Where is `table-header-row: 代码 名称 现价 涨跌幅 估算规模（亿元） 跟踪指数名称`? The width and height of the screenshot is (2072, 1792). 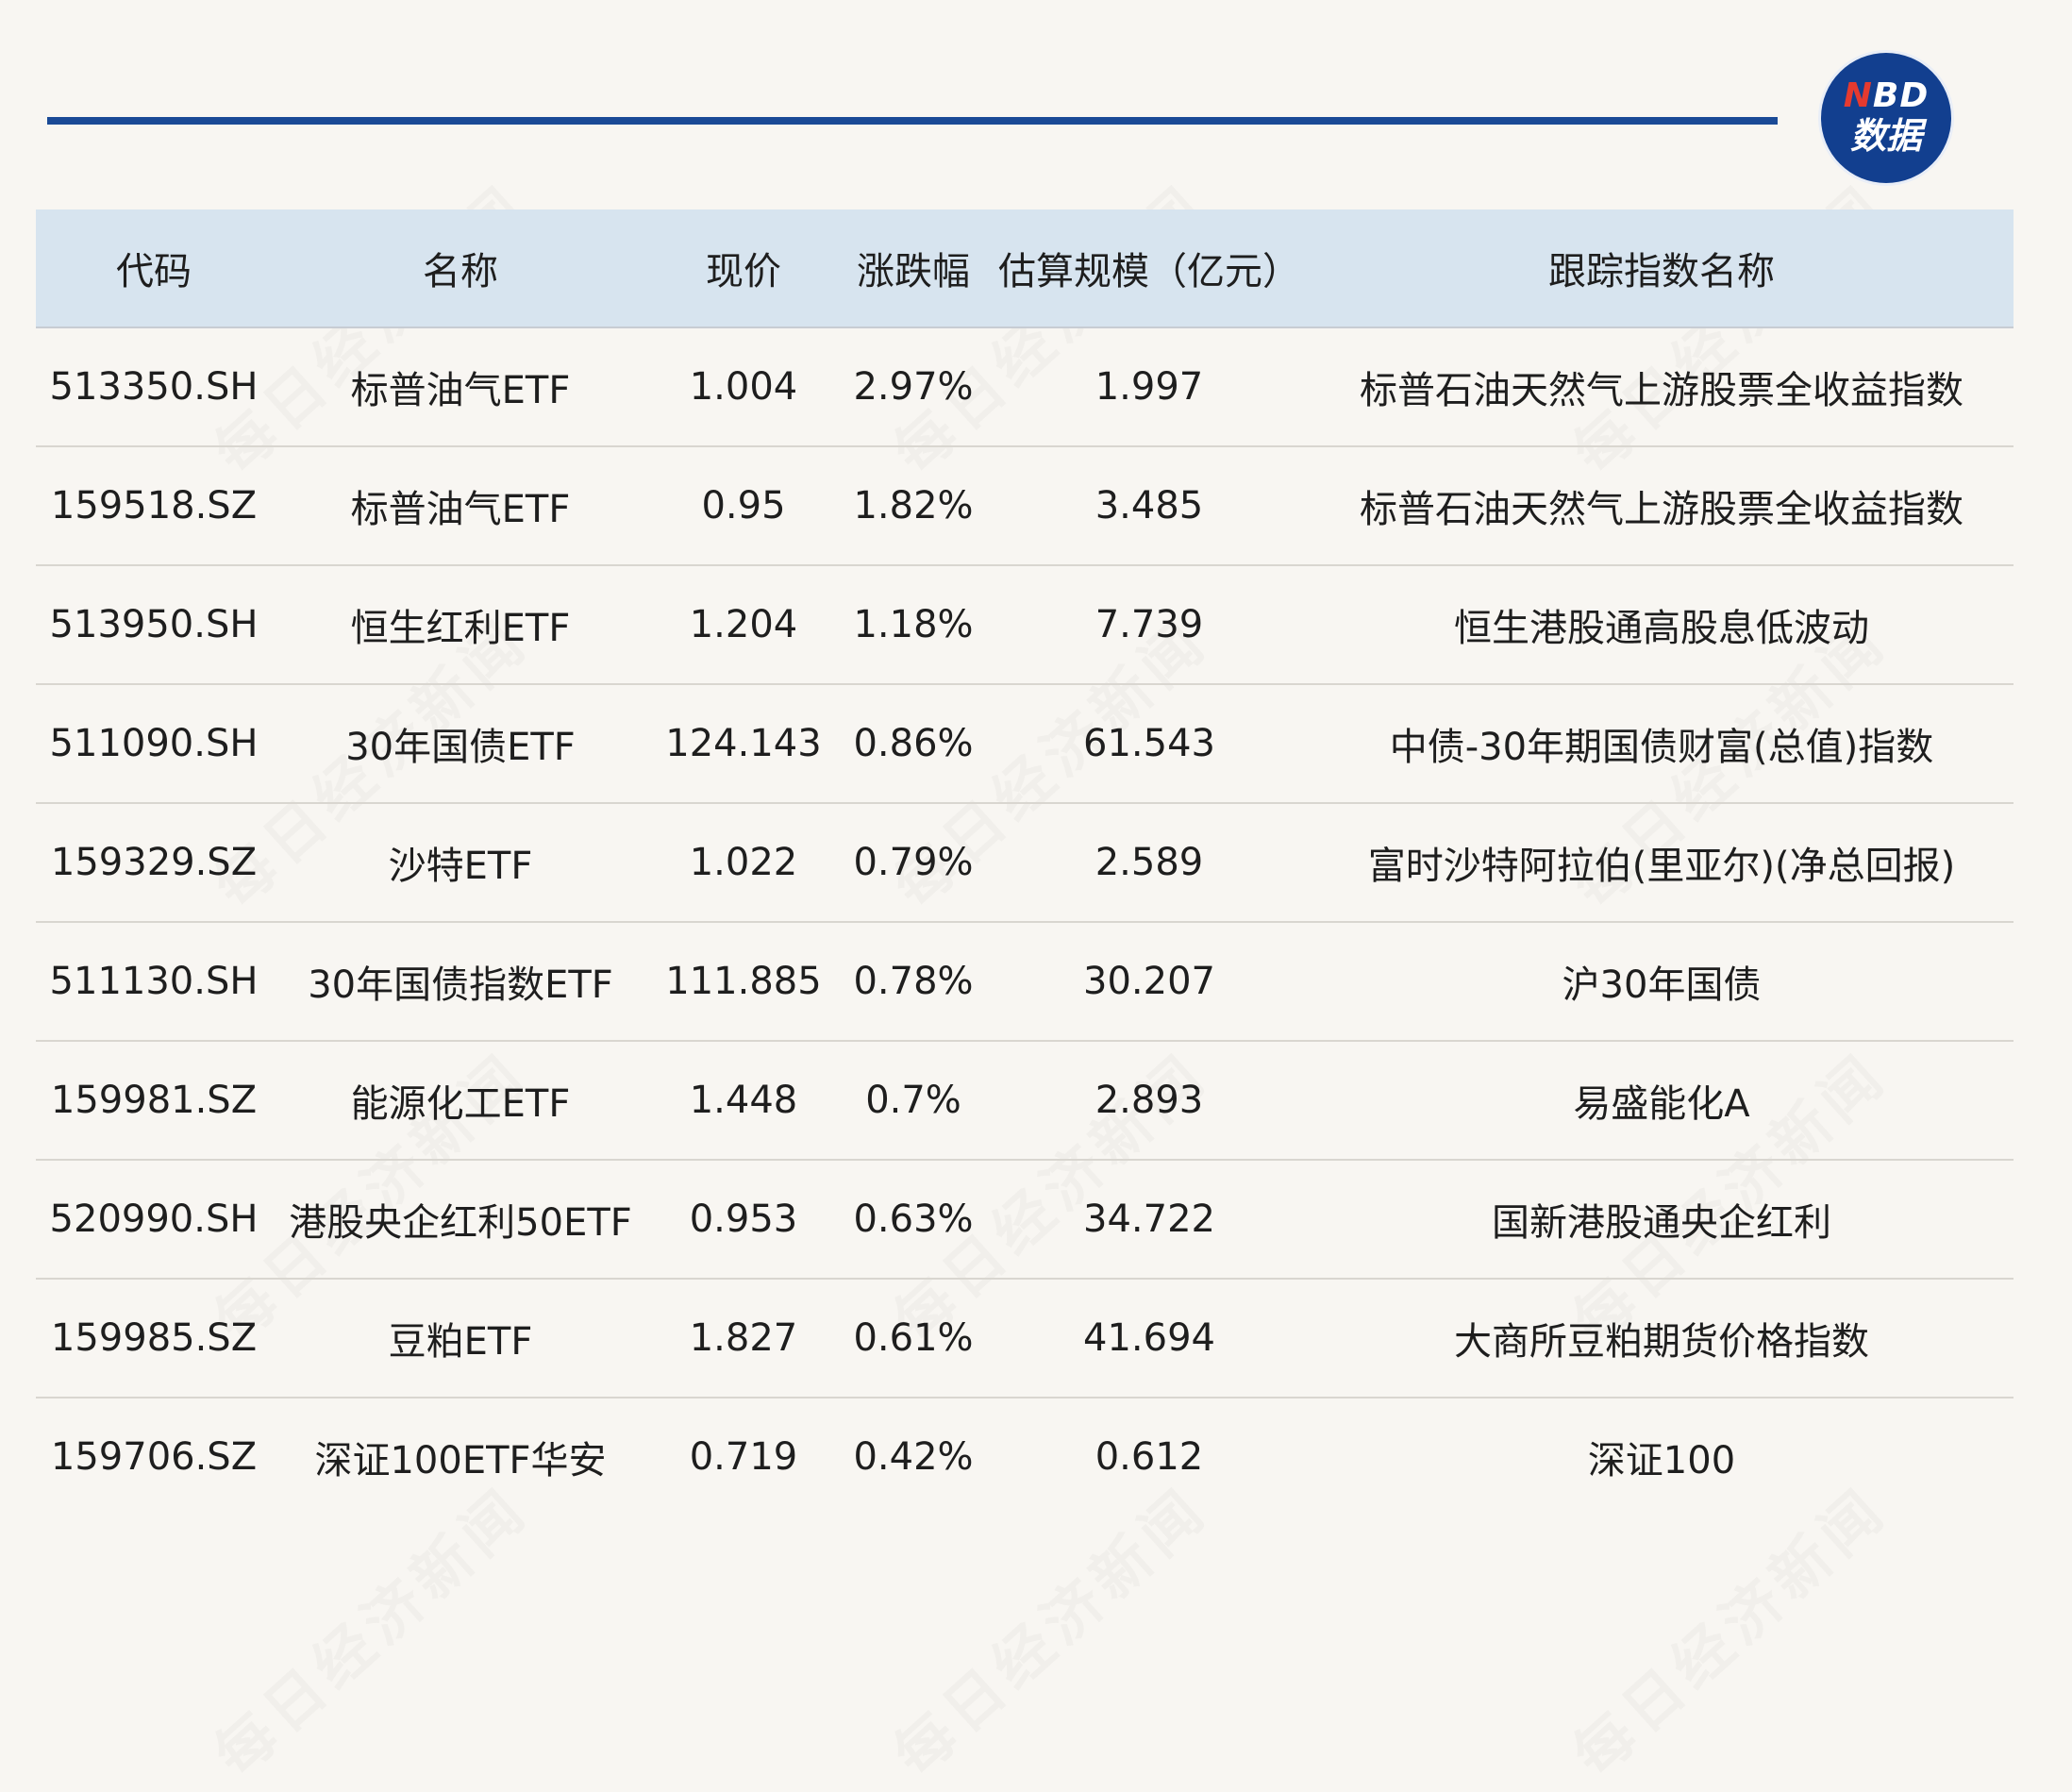 table-header-row: 代码 名称 现价 涨跌幅 估算规模（亿元） 跟踪指数名称 is located at coordinates (1025, 268).